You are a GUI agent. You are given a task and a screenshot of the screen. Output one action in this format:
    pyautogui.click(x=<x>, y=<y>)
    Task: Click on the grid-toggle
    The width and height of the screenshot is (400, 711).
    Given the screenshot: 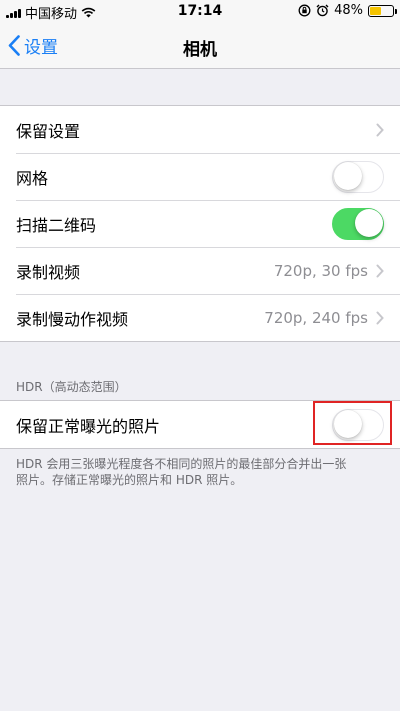 What is the action you would take?
    pyautogui.click(x=358, y=176)
    